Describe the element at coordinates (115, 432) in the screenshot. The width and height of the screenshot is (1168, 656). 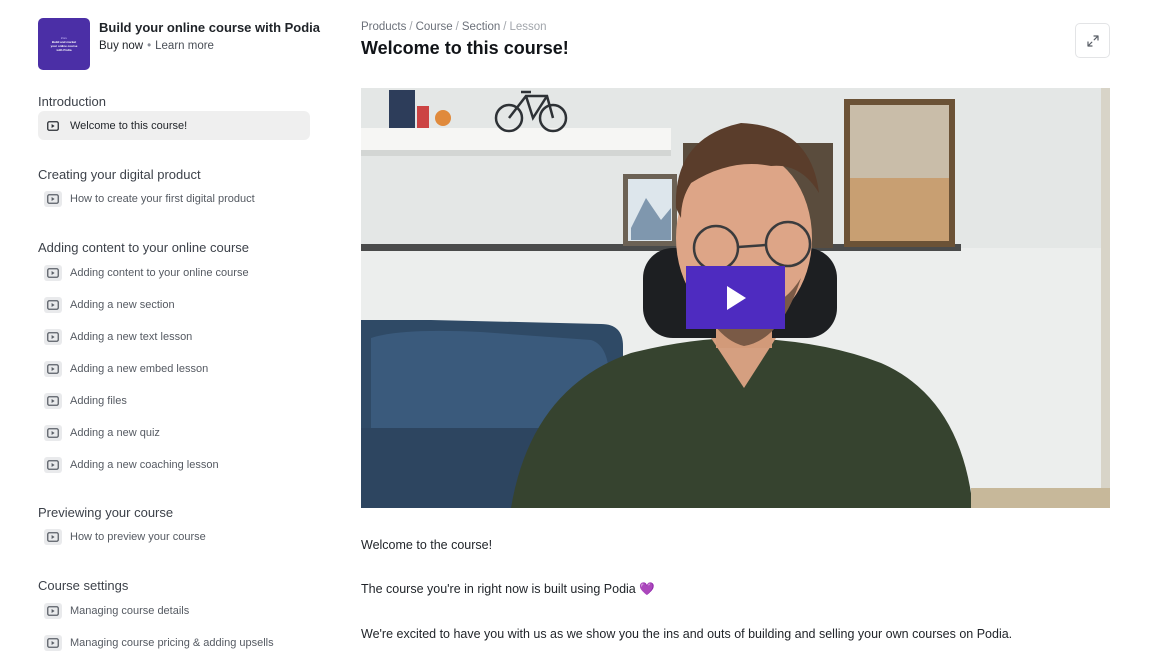
I see `lesson-label: Adding a new quiz` at that location.